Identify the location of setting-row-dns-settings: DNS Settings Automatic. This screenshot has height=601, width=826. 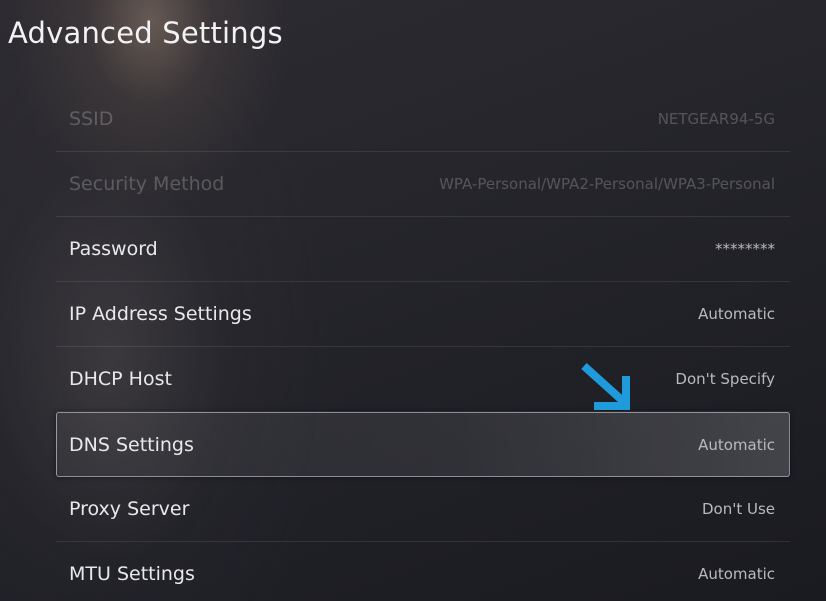
(423, 444).